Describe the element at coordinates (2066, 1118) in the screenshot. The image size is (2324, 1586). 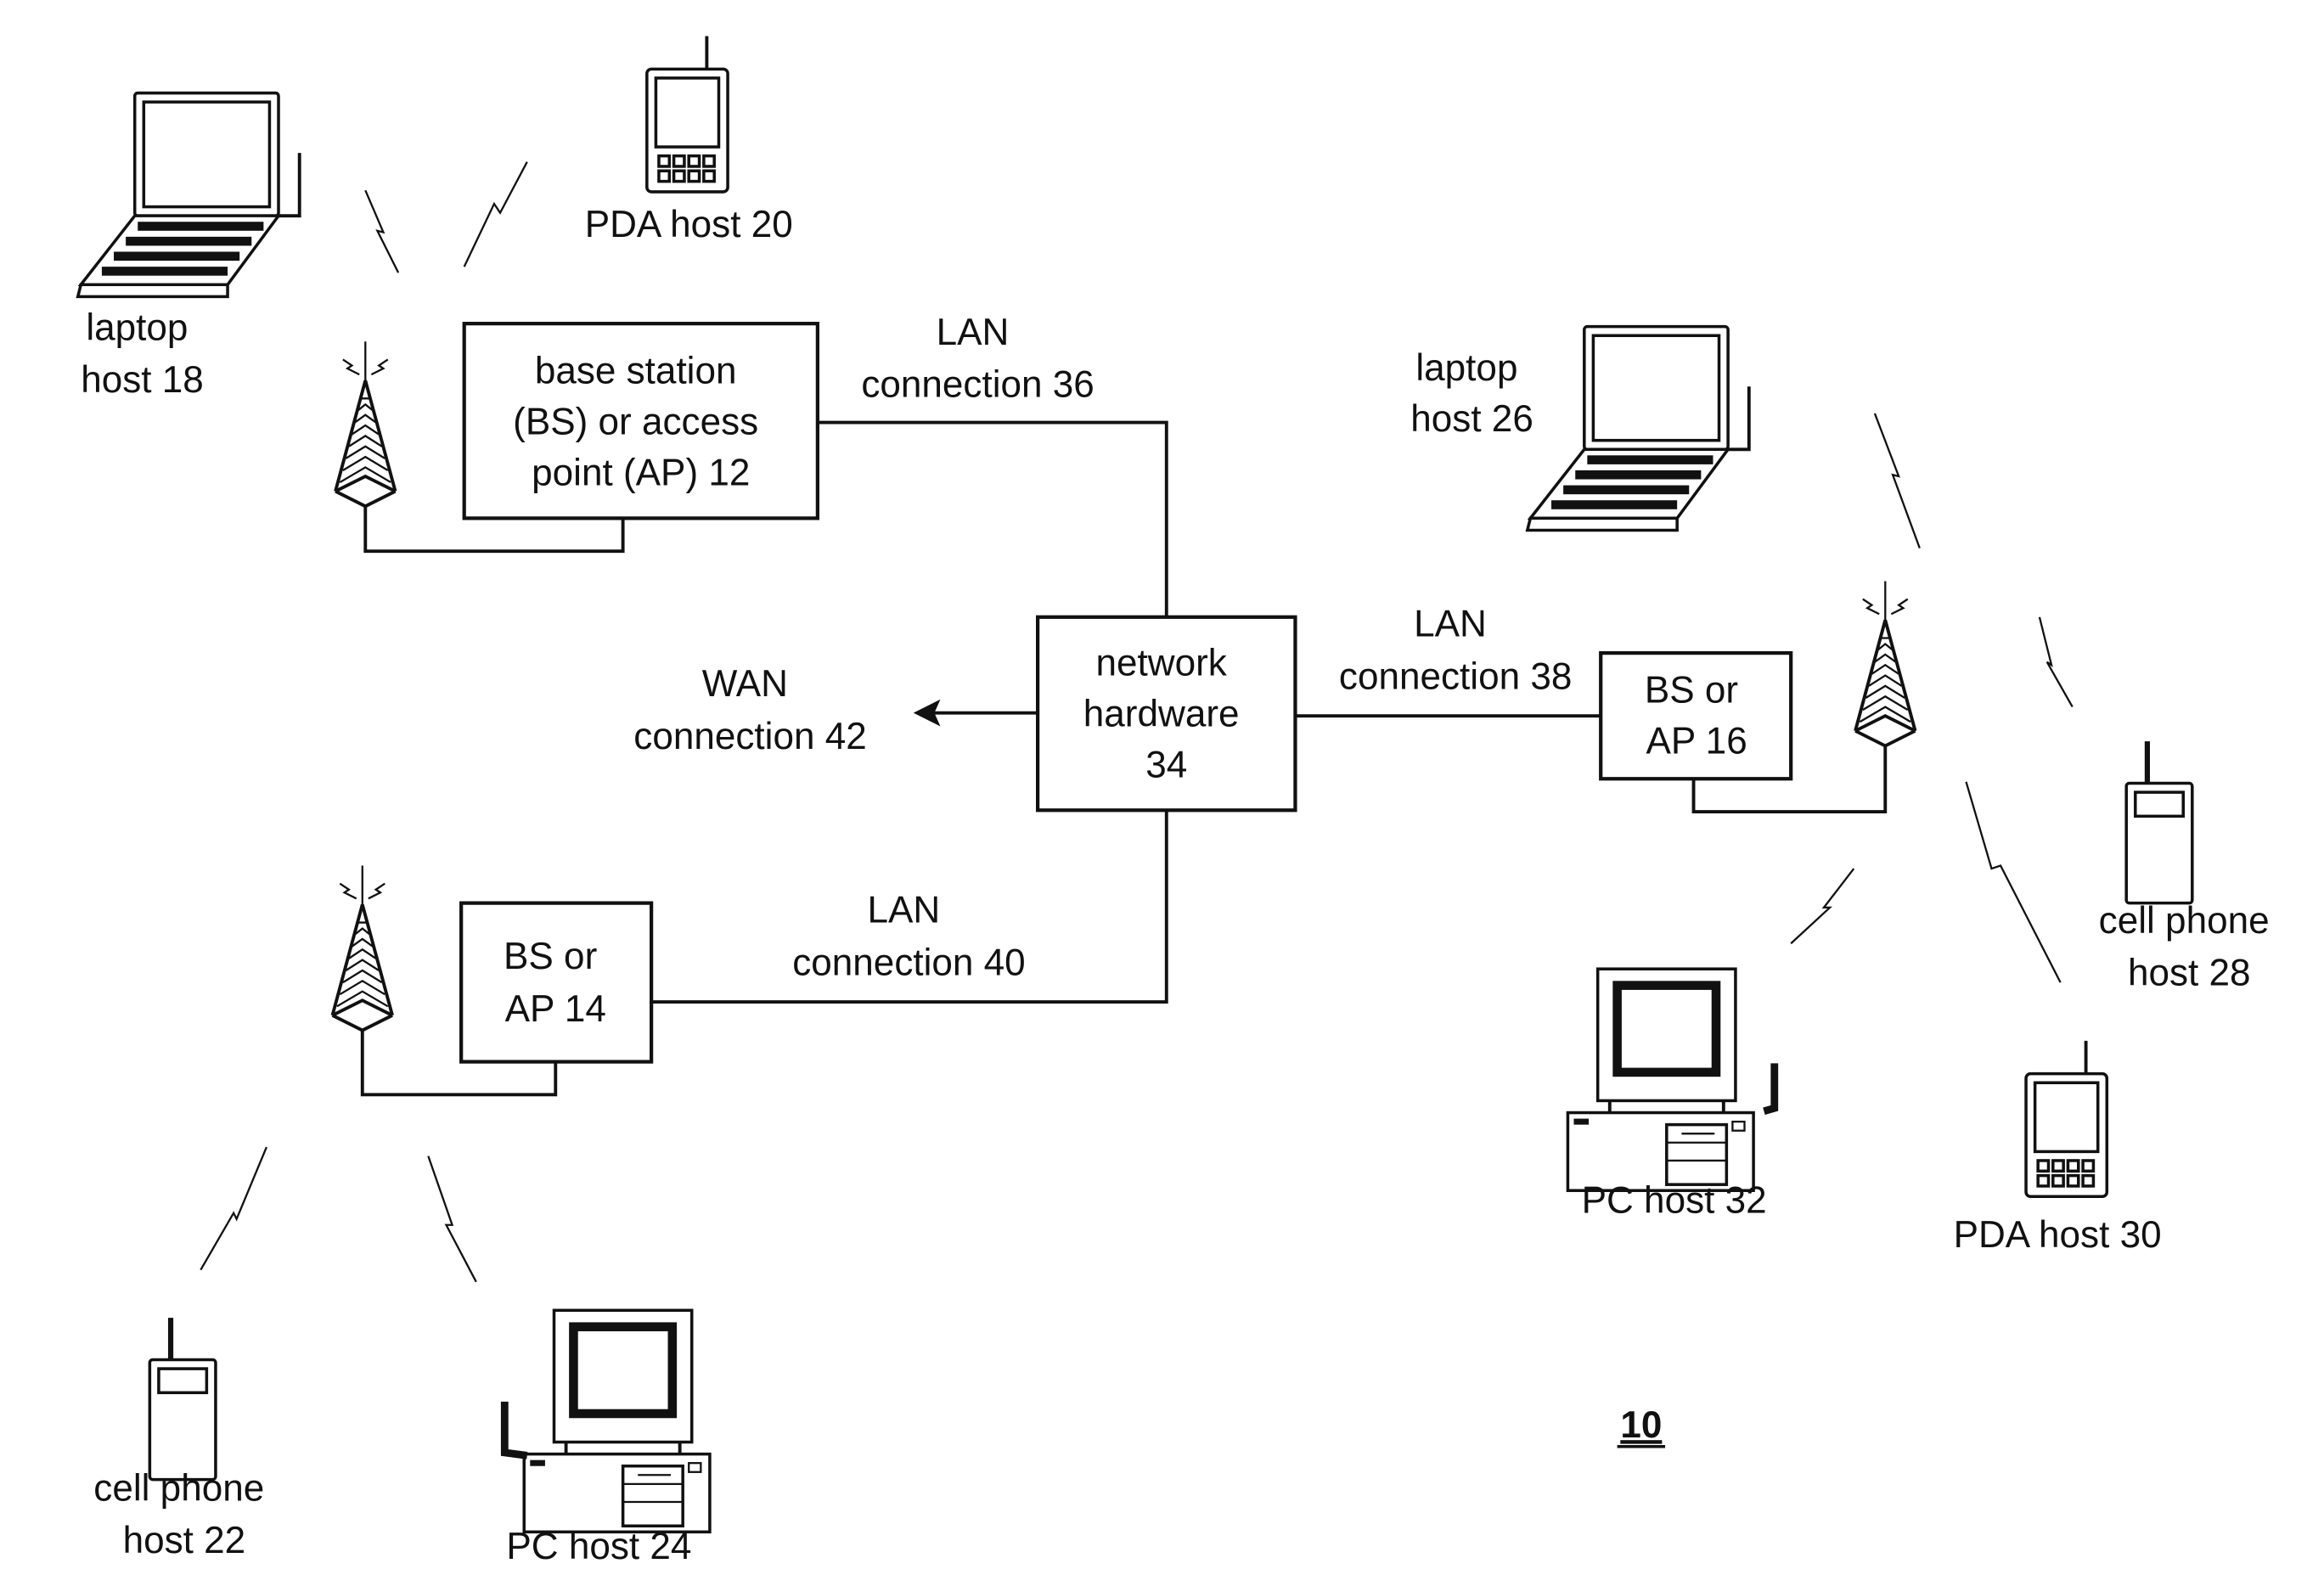
I see `pda-host-30-icon` at that location.